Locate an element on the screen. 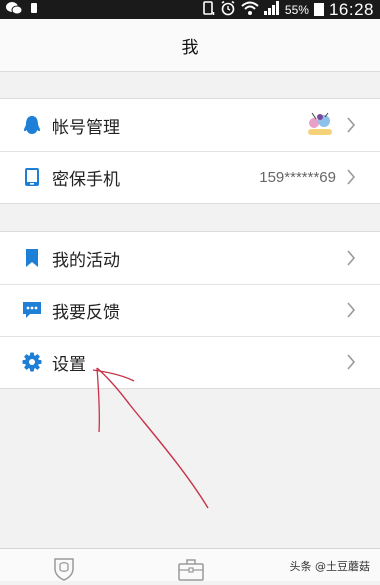  top-header: 我 is located at coordinates (190, 45).